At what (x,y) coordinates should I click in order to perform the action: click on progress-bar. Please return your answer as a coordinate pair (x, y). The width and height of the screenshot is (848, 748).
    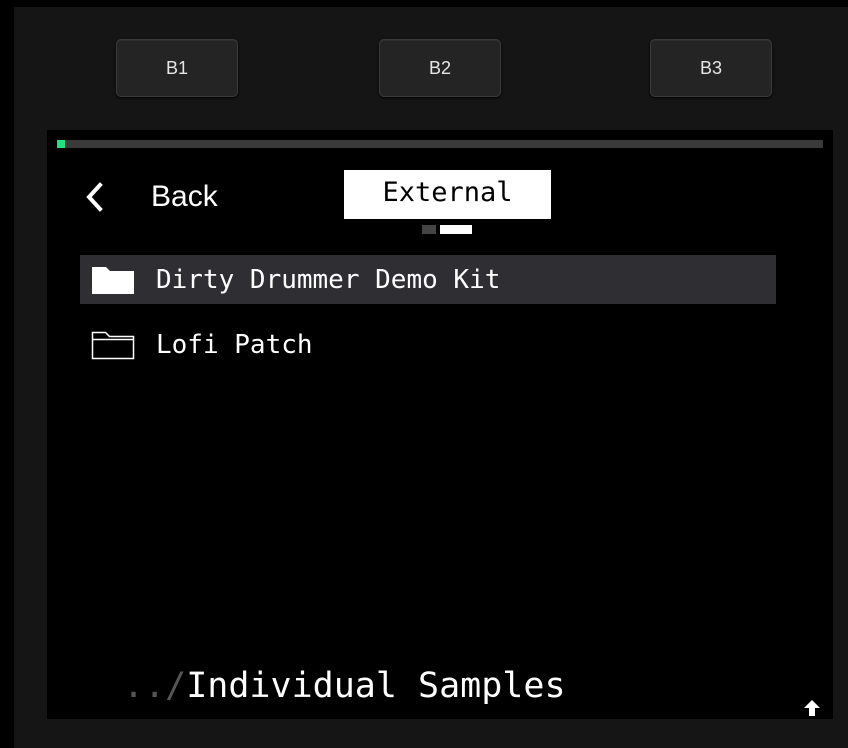
    Looking at the image, I should click on (440, 144).